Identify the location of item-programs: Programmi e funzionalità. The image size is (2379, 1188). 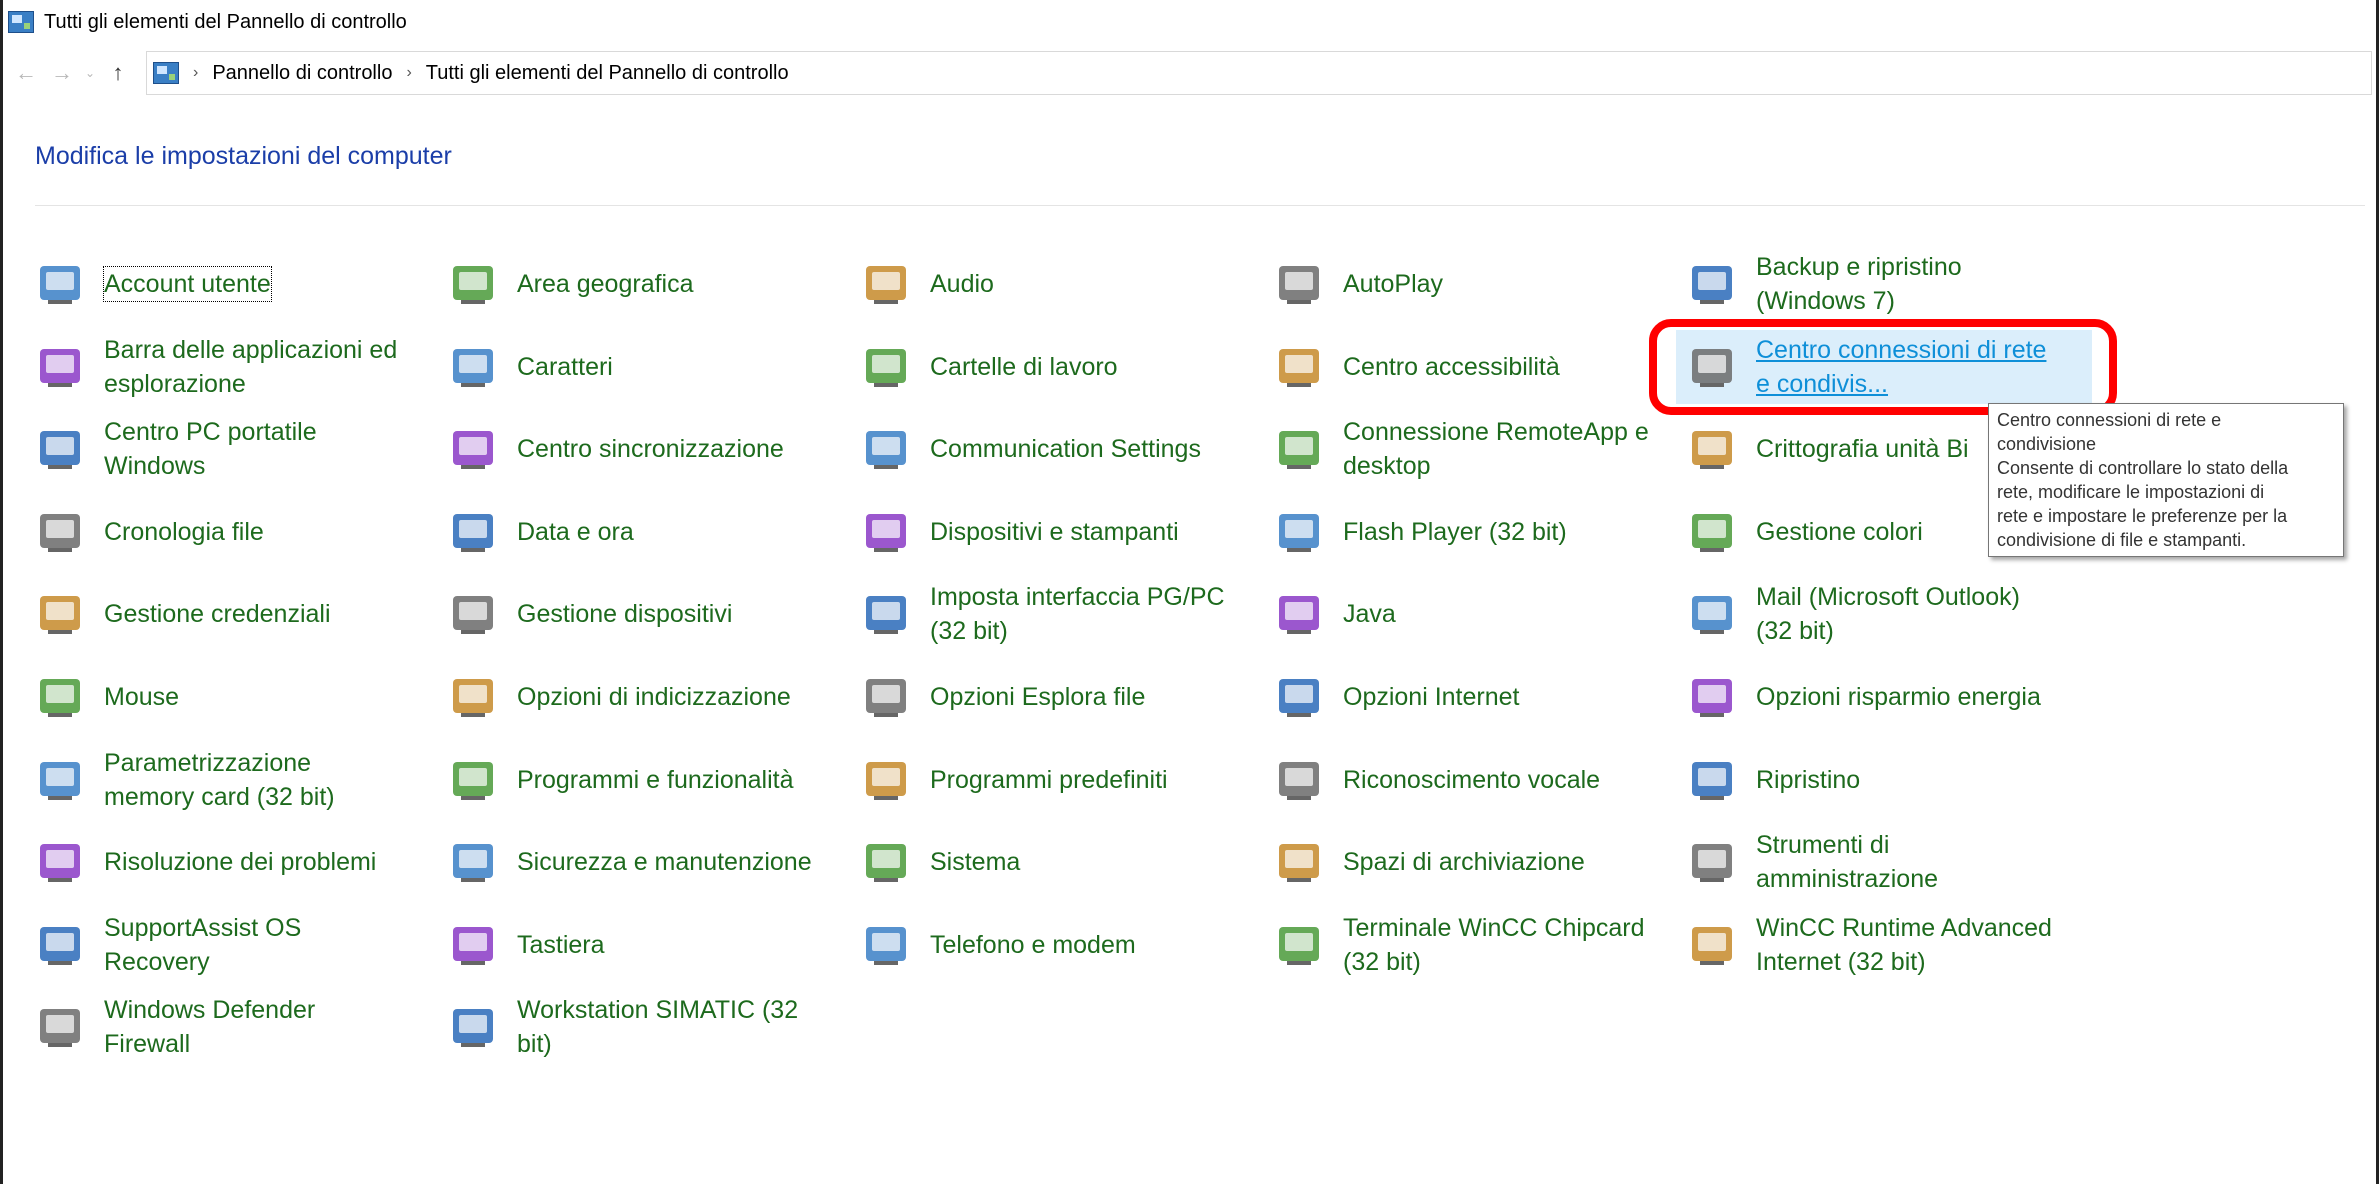
(648, 780).